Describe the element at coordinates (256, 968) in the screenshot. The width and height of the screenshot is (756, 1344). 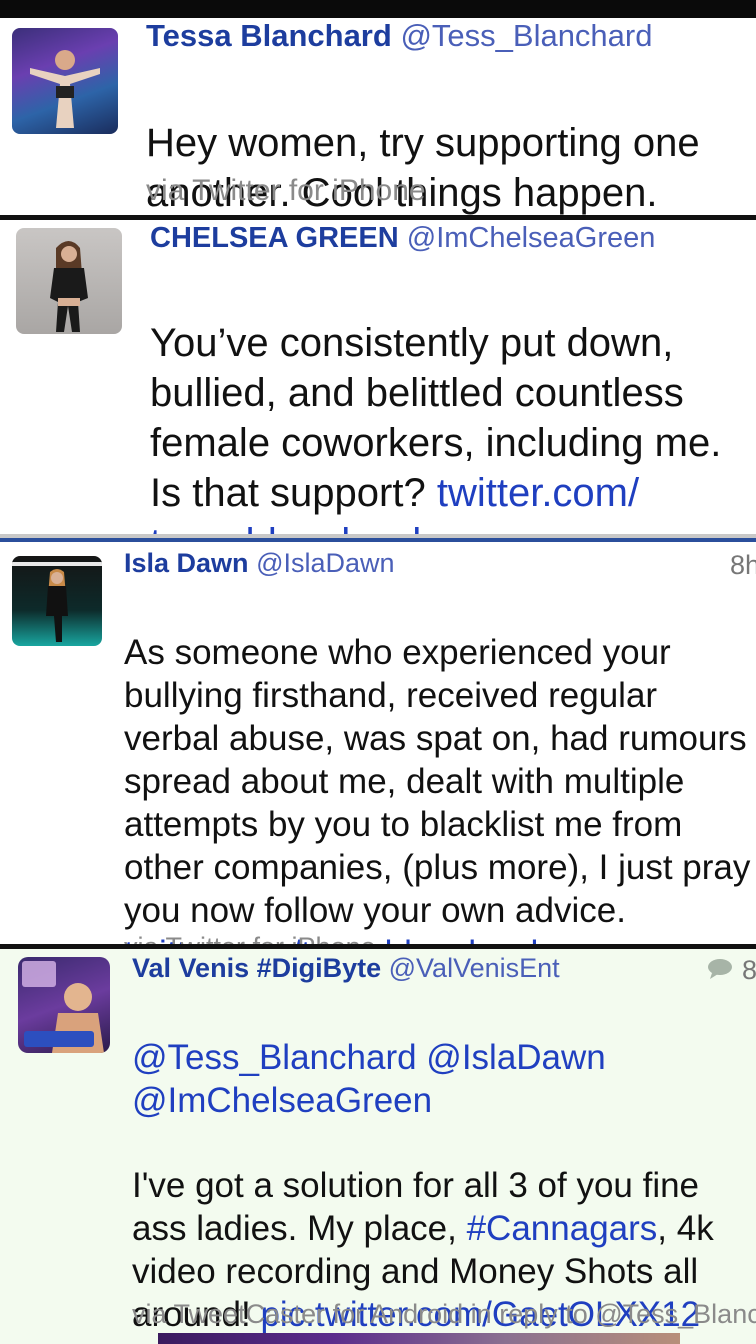
I see `user-name: Val Venis #DigiByte` at that location.